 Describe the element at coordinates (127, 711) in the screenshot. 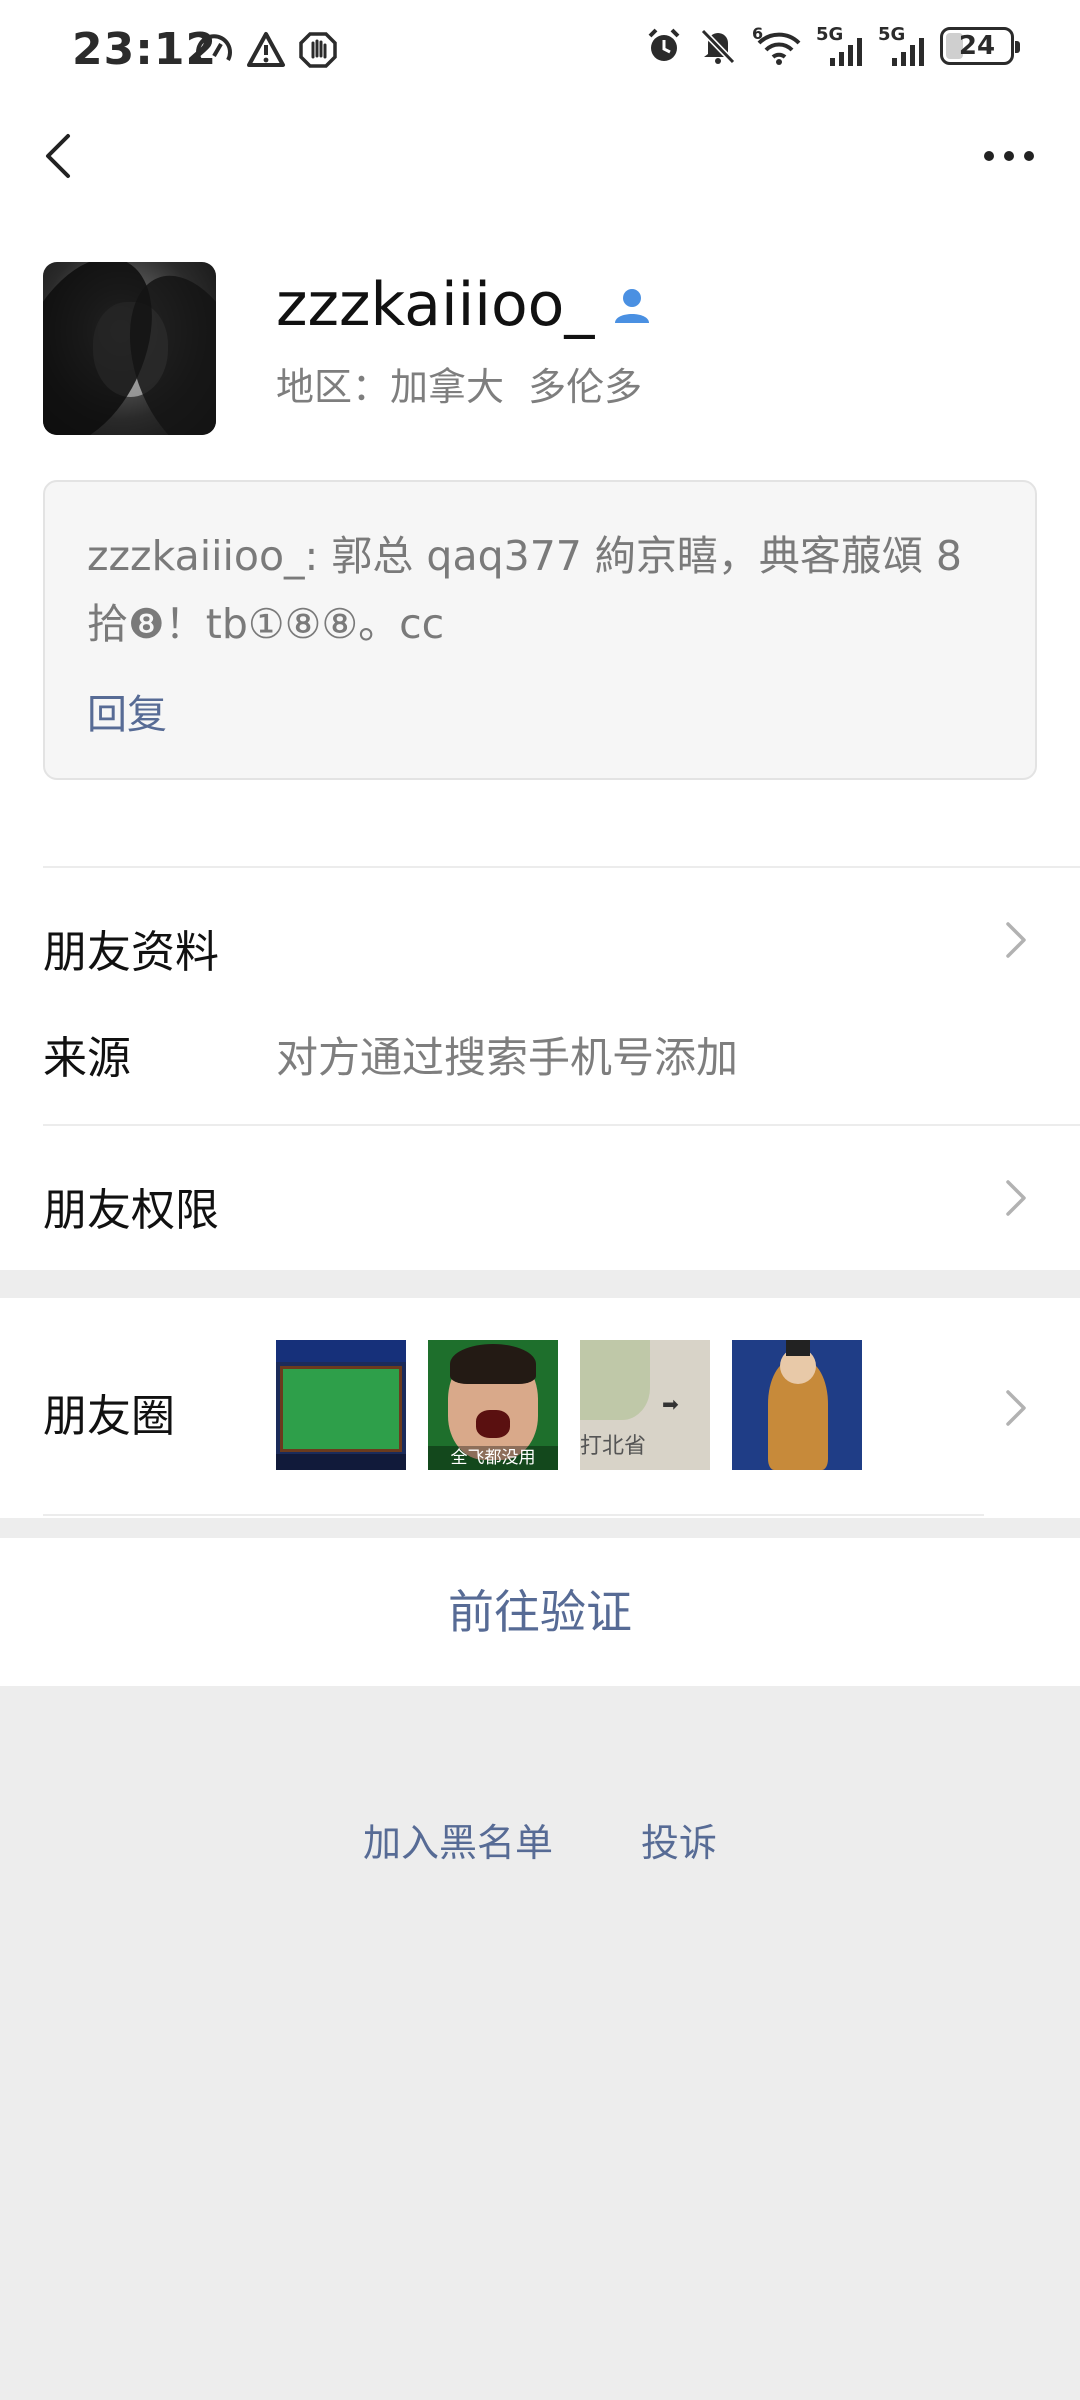

I see `reply-link: 回复` at that location.